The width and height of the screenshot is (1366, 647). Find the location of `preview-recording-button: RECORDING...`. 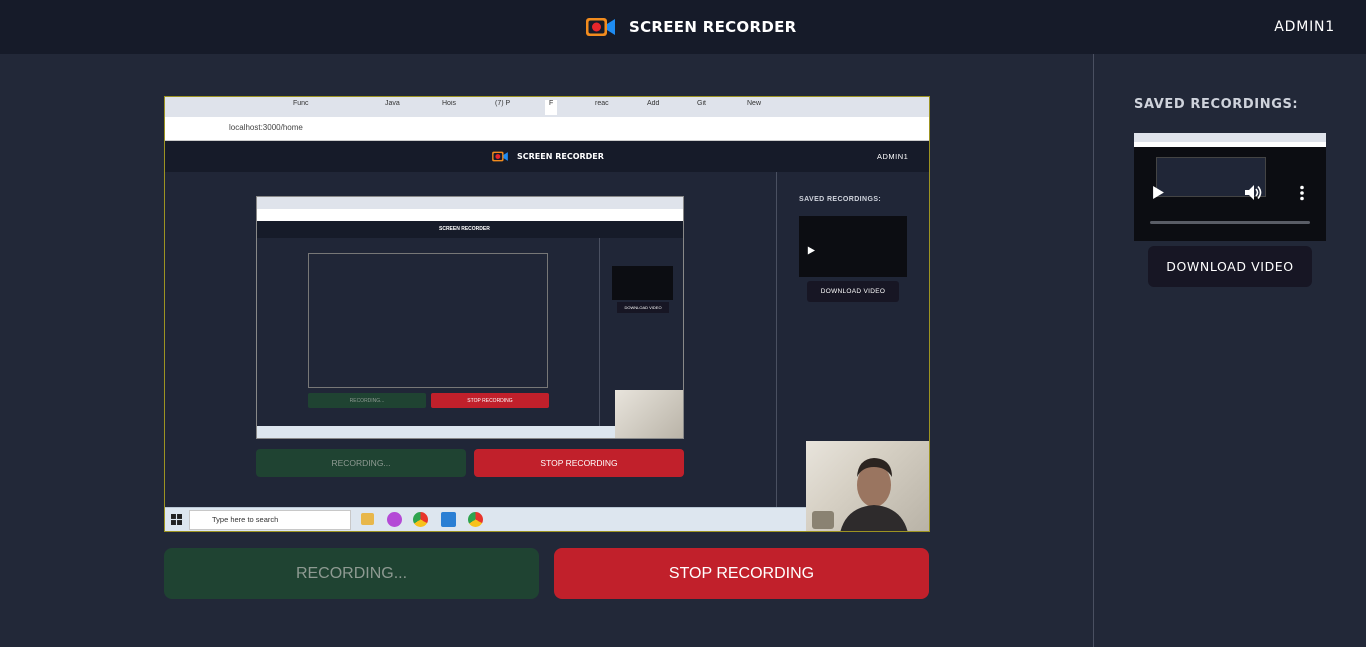

preview-recording-button: RECORDING... is located at coordinates (361, 463).